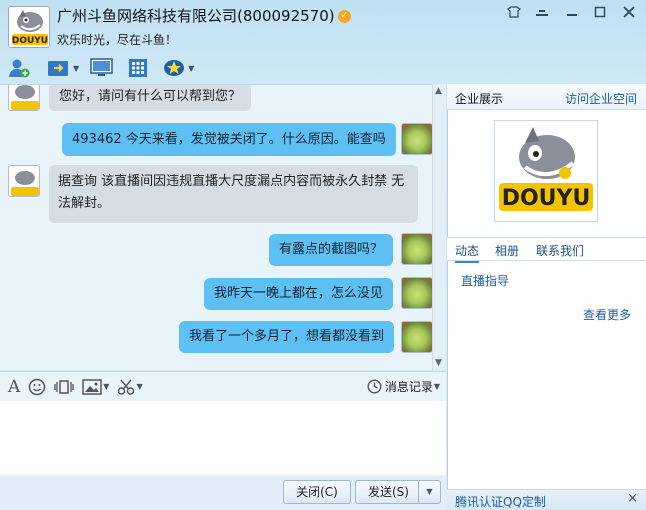 The image size is (646, 510). I want to click on message-bubble-outgoing: 我看了一个多月了，想看都没看到, so click(287, 337).